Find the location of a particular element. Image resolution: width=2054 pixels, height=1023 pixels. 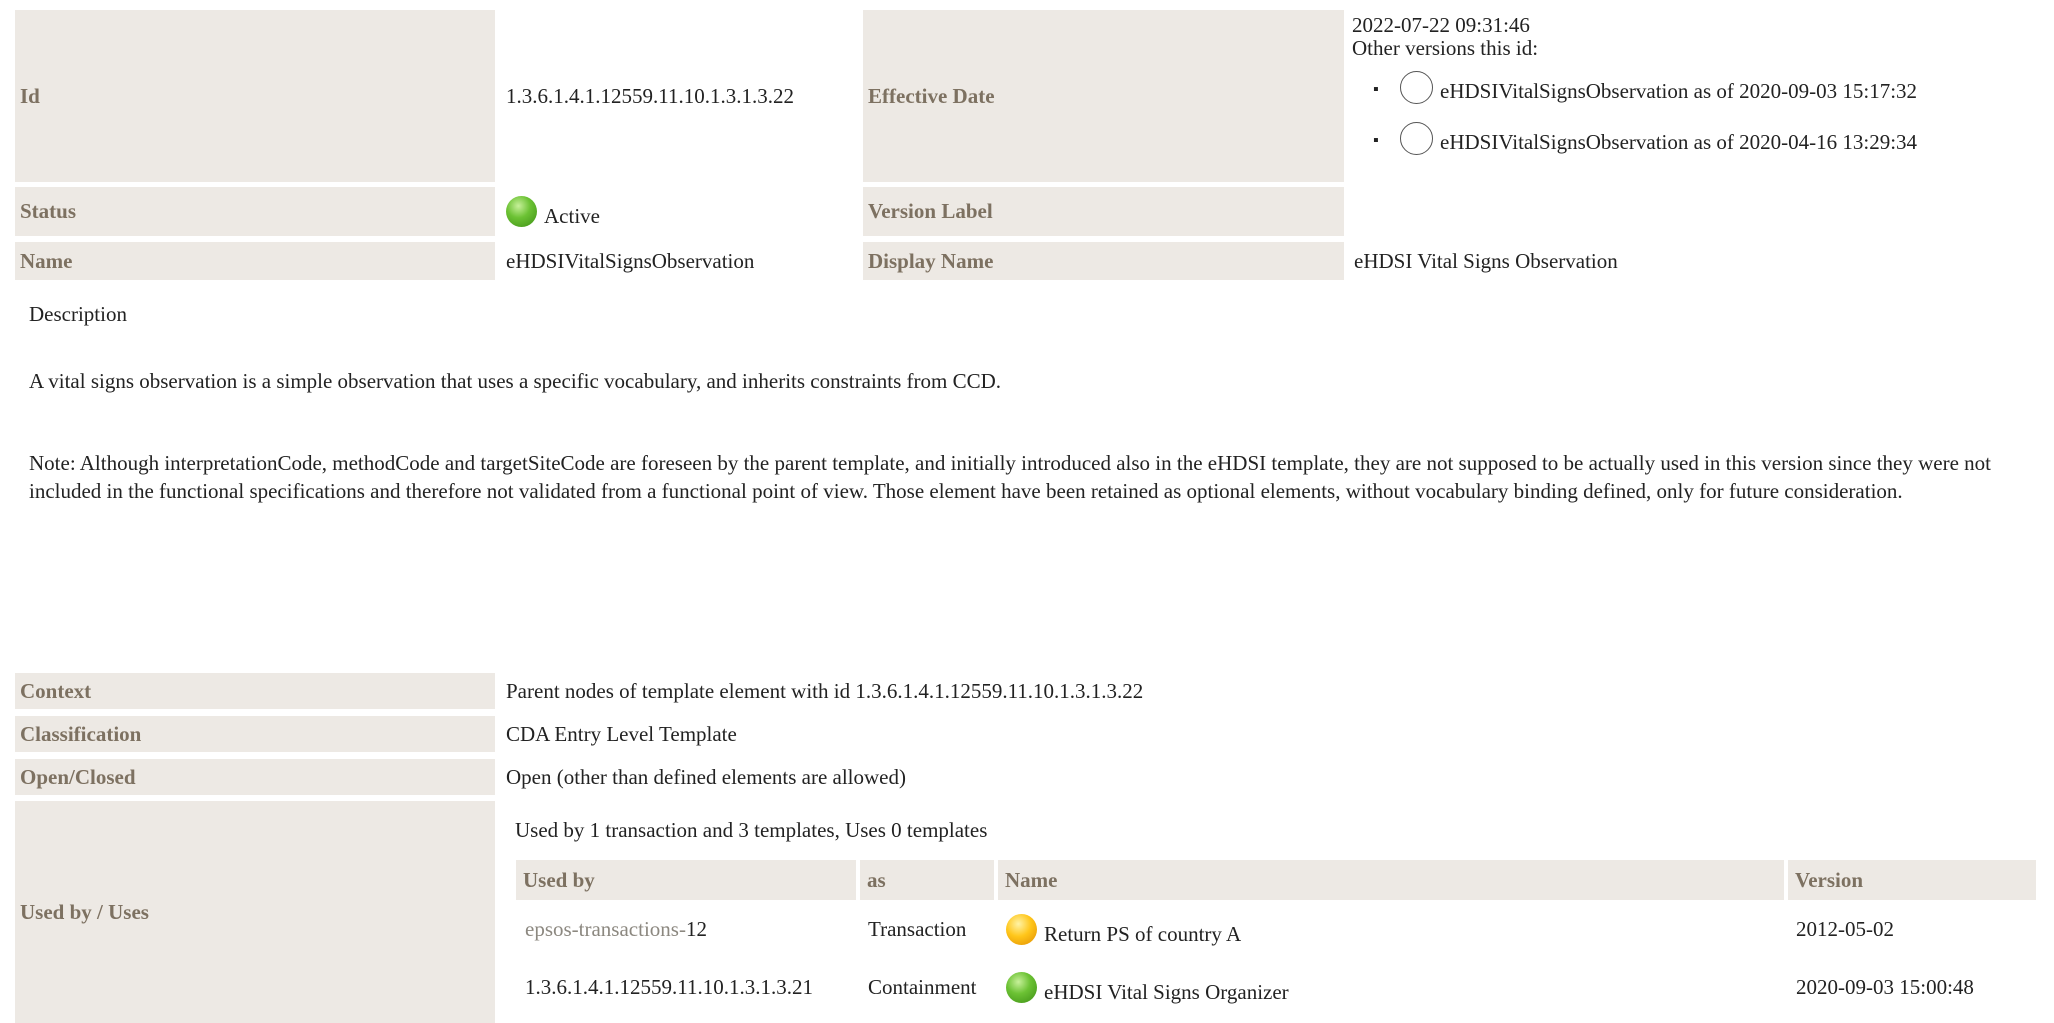

used-by-id: 12 is located at coordinates (696, 928).